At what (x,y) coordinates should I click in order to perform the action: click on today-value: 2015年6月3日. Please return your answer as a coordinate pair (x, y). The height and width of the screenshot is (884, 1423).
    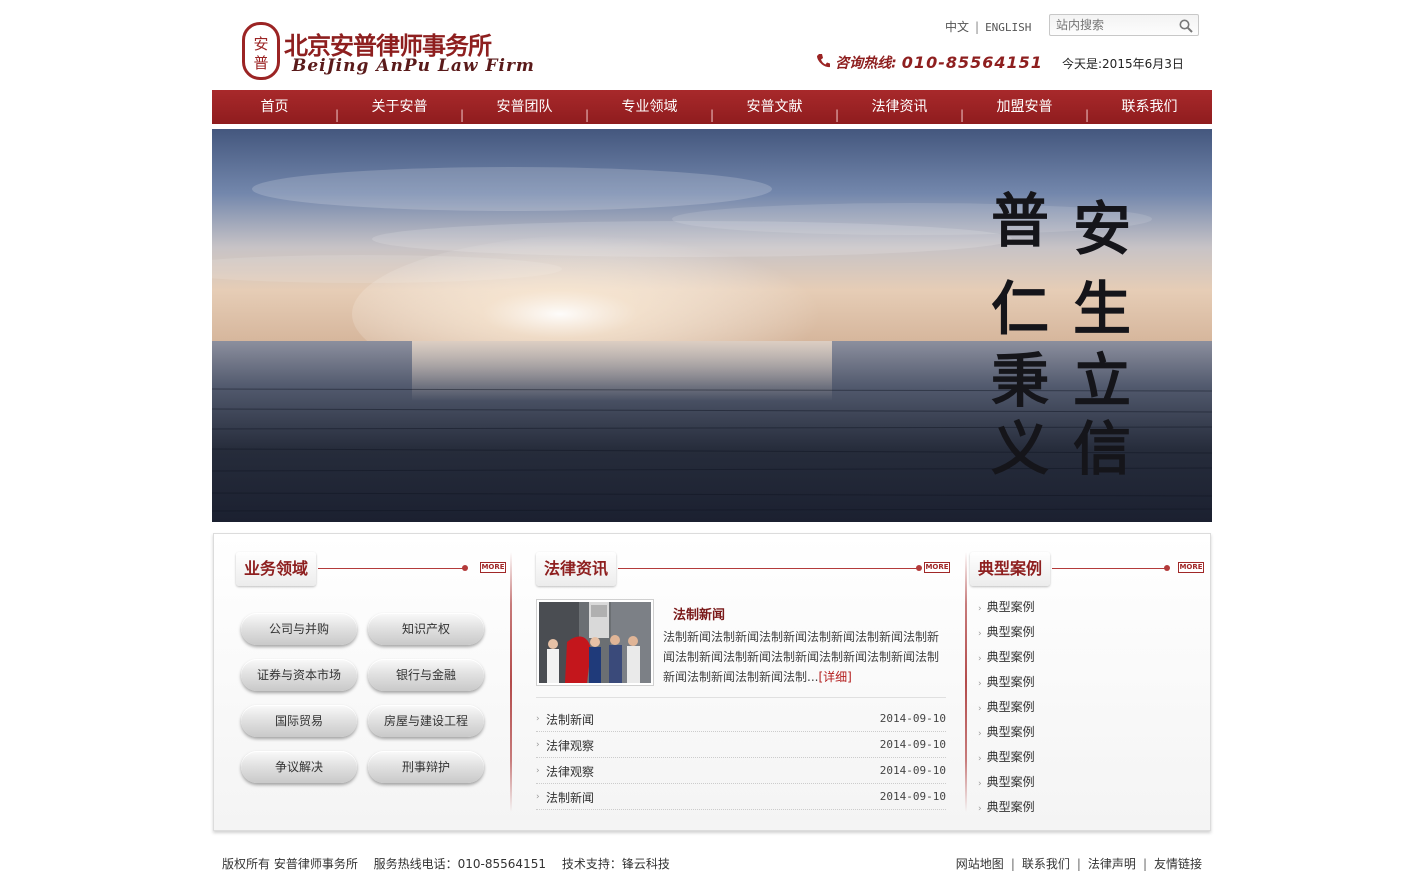
    Looking at the image, I should click on (1143, 64).